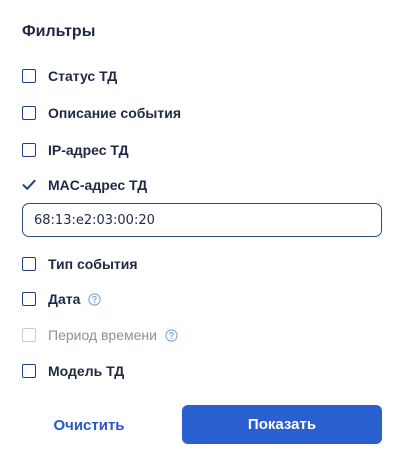  I want to click on checkbox-model, so click(29, 371).